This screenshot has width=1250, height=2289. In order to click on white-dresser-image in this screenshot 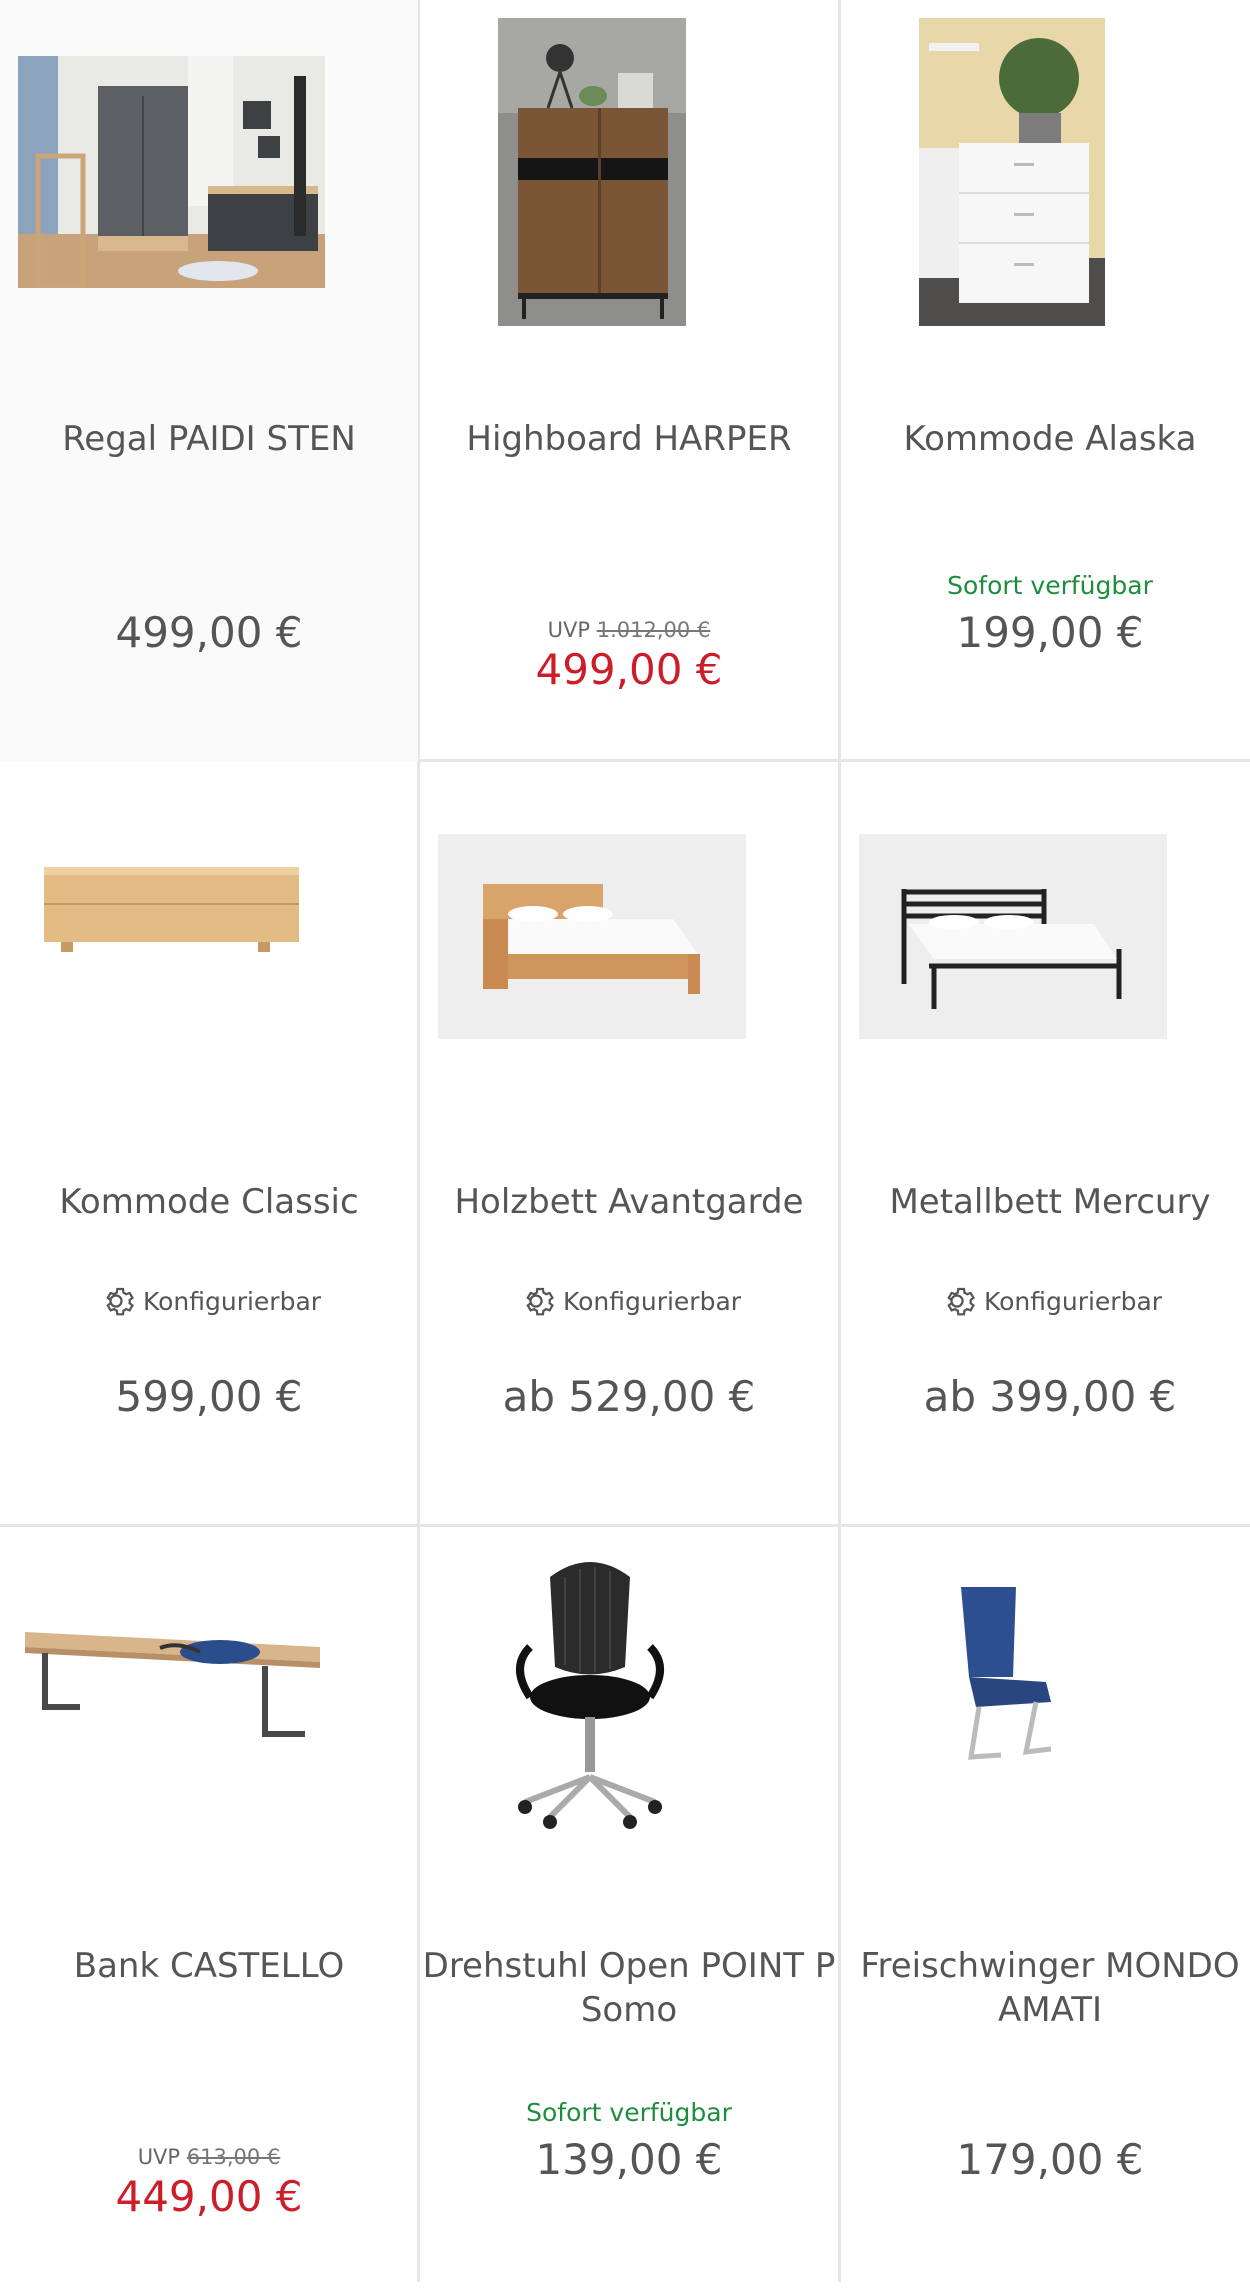, I will do `click(1012, 172)`.